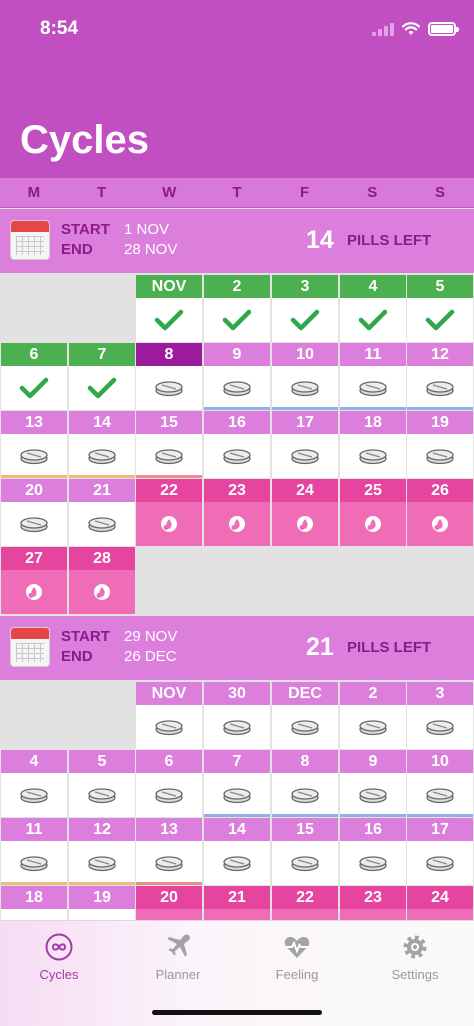 The height and width of the screenshot is (1026, 474). What do you see at coordinates (297, 947) in the screenshot?
I see `heart-pulse-icon` at bounding box center [297, 947].